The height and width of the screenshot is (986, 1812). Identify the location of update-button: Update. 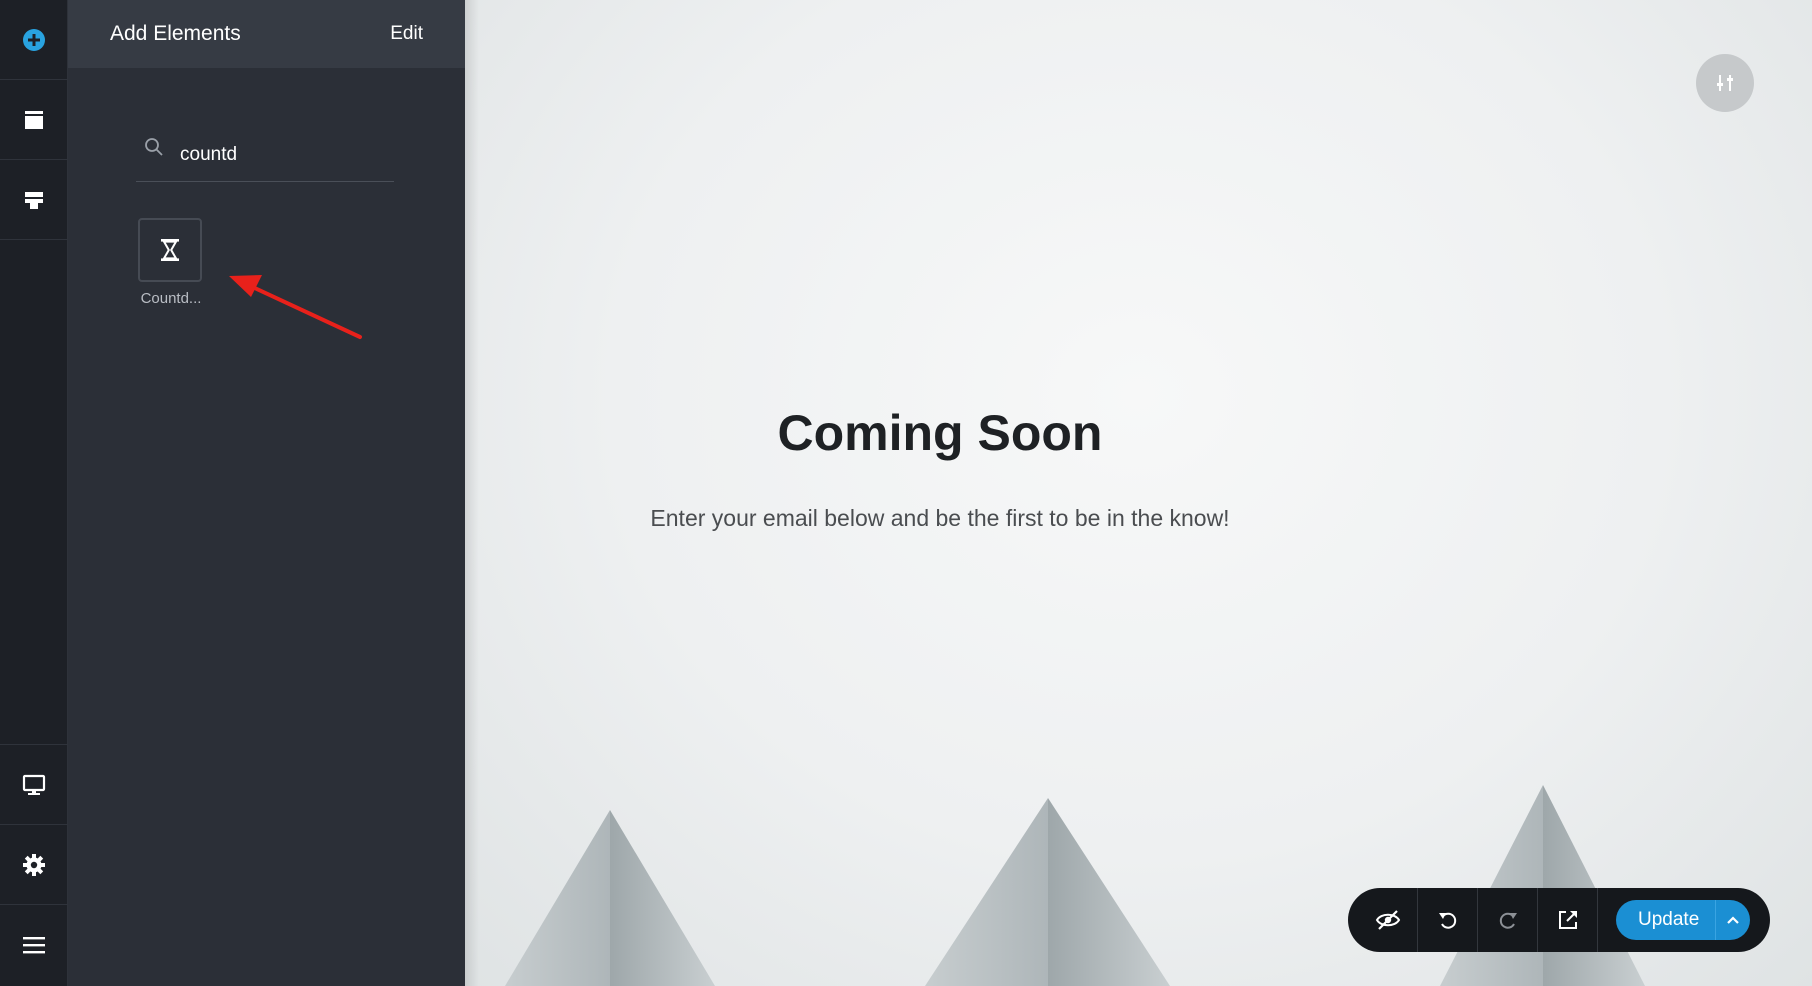
(1665, 920).